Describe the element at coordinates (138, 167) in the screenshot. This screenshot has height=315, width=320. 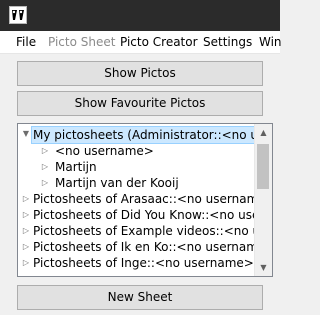
I see `tree-row-martijn: ▷ Martijn` at that location.